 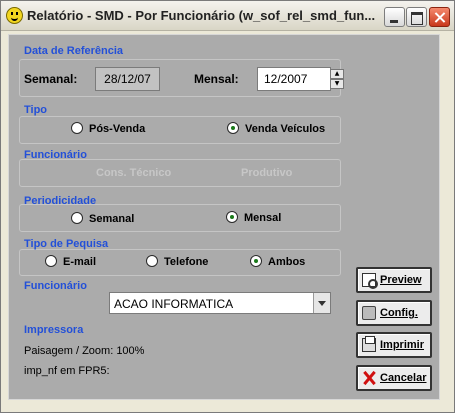 I want to click on weekly-date-field: 28/12/07, so click(x=127, y=79).